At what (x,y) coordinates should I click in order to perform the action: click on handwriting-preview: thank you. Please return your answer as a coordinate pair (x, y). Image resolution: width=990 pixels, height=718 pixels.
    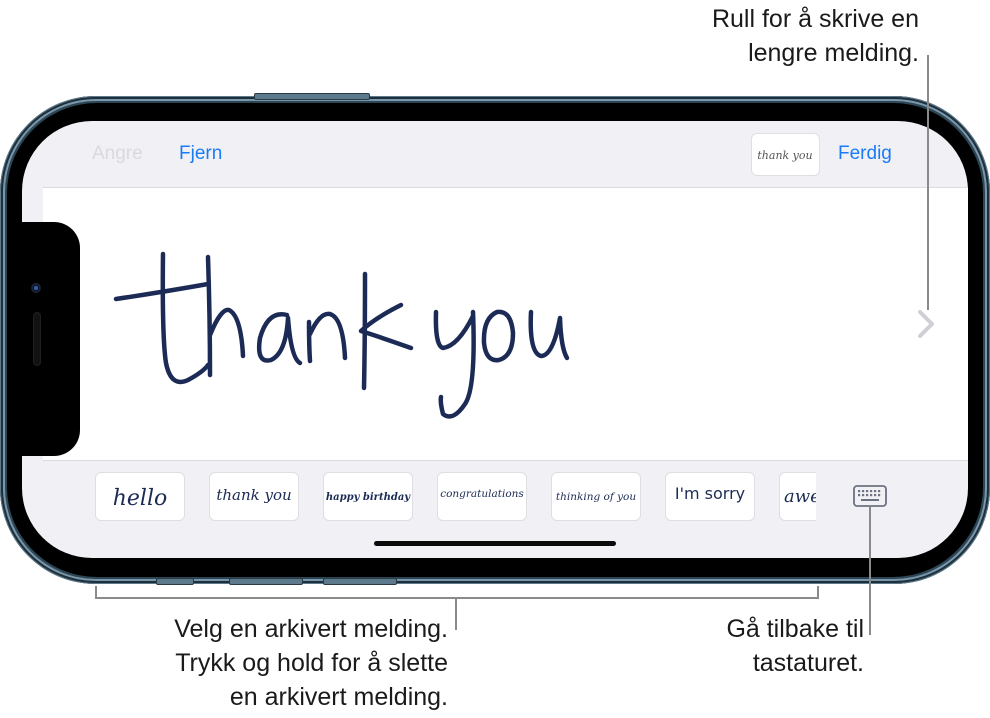
    Looking at the image, I should click on (785, 154).